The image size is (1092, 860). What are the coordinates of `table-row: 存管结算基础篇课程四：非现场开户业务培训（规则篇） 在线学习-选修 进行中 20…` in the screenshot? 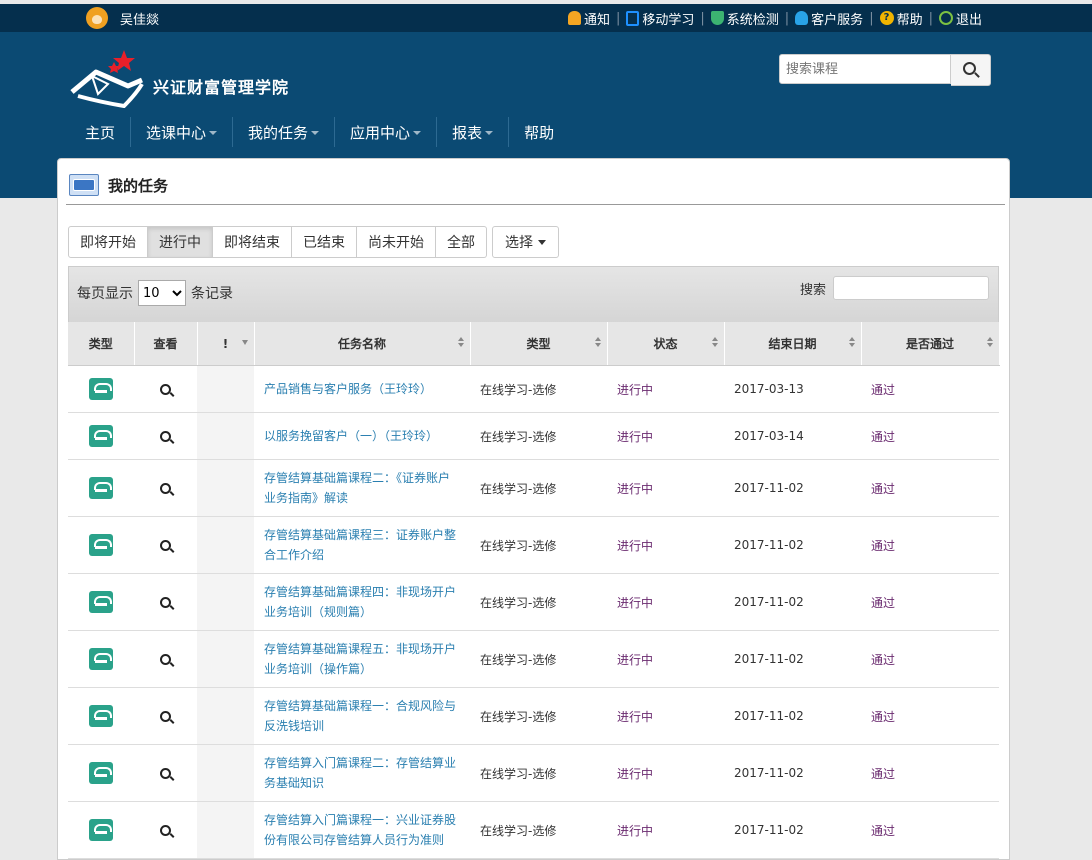 It's located at (533, 602).